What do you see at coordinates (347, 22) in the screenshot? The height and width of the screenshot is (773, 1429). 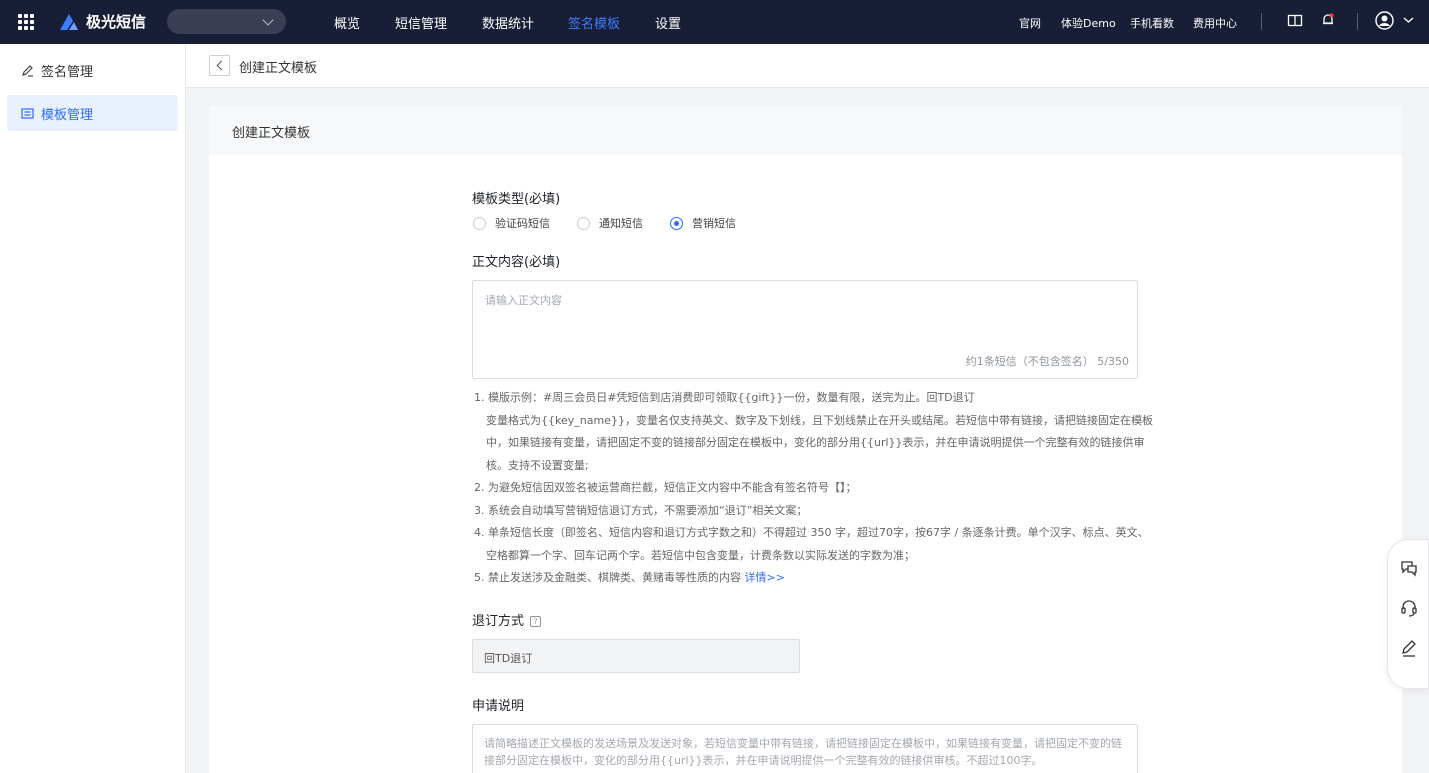 I see `nav-overview: 概览` at bounding box center [347, 22].